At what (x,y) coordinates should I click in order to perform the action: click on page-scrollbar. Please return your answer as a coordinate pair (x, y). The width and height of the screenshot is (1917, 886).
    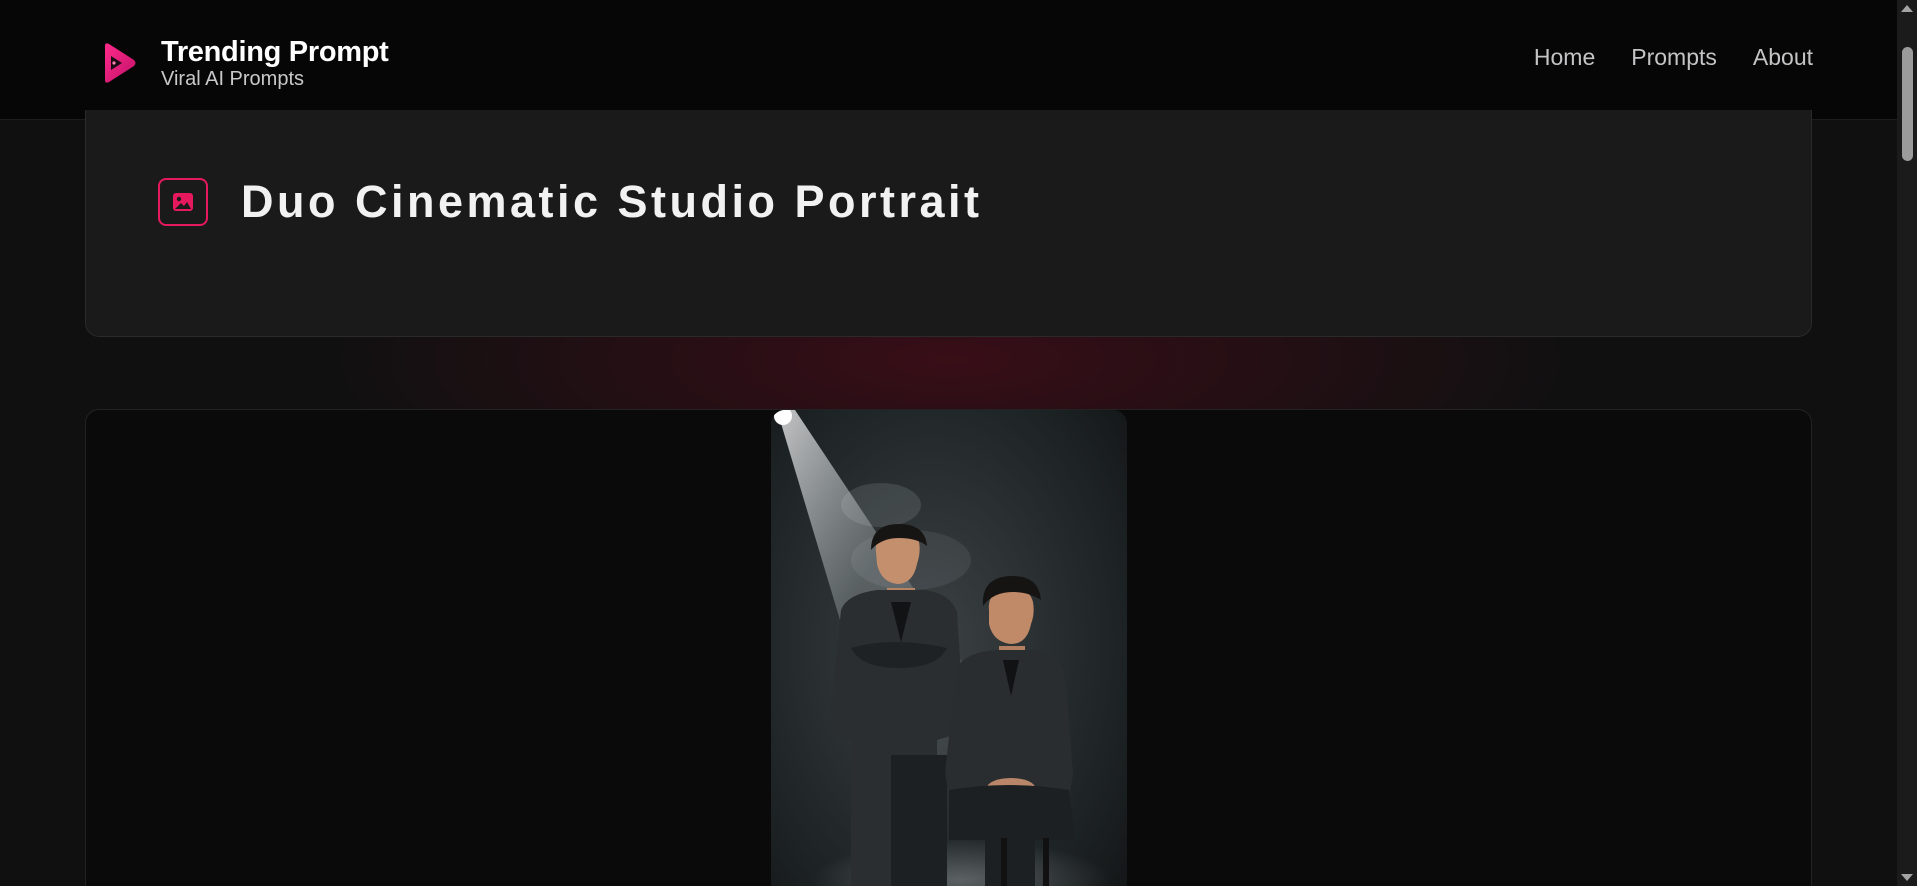
    Looking at the image, I should click on (1907, 443).